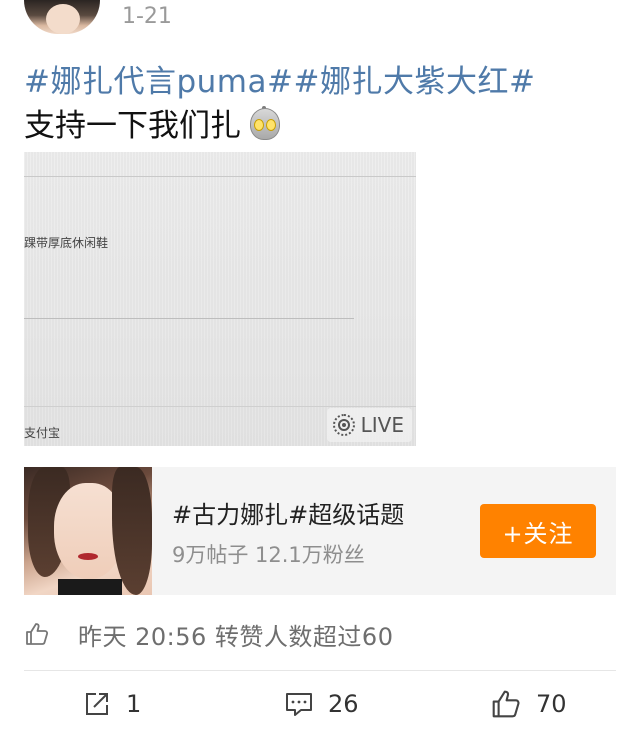 This screenshot has height=740, width=640. What do you see at coordinates (264, 122) in the screenshot?
I see `ultraman-emoji-icon` at bounding box center [264, 122].